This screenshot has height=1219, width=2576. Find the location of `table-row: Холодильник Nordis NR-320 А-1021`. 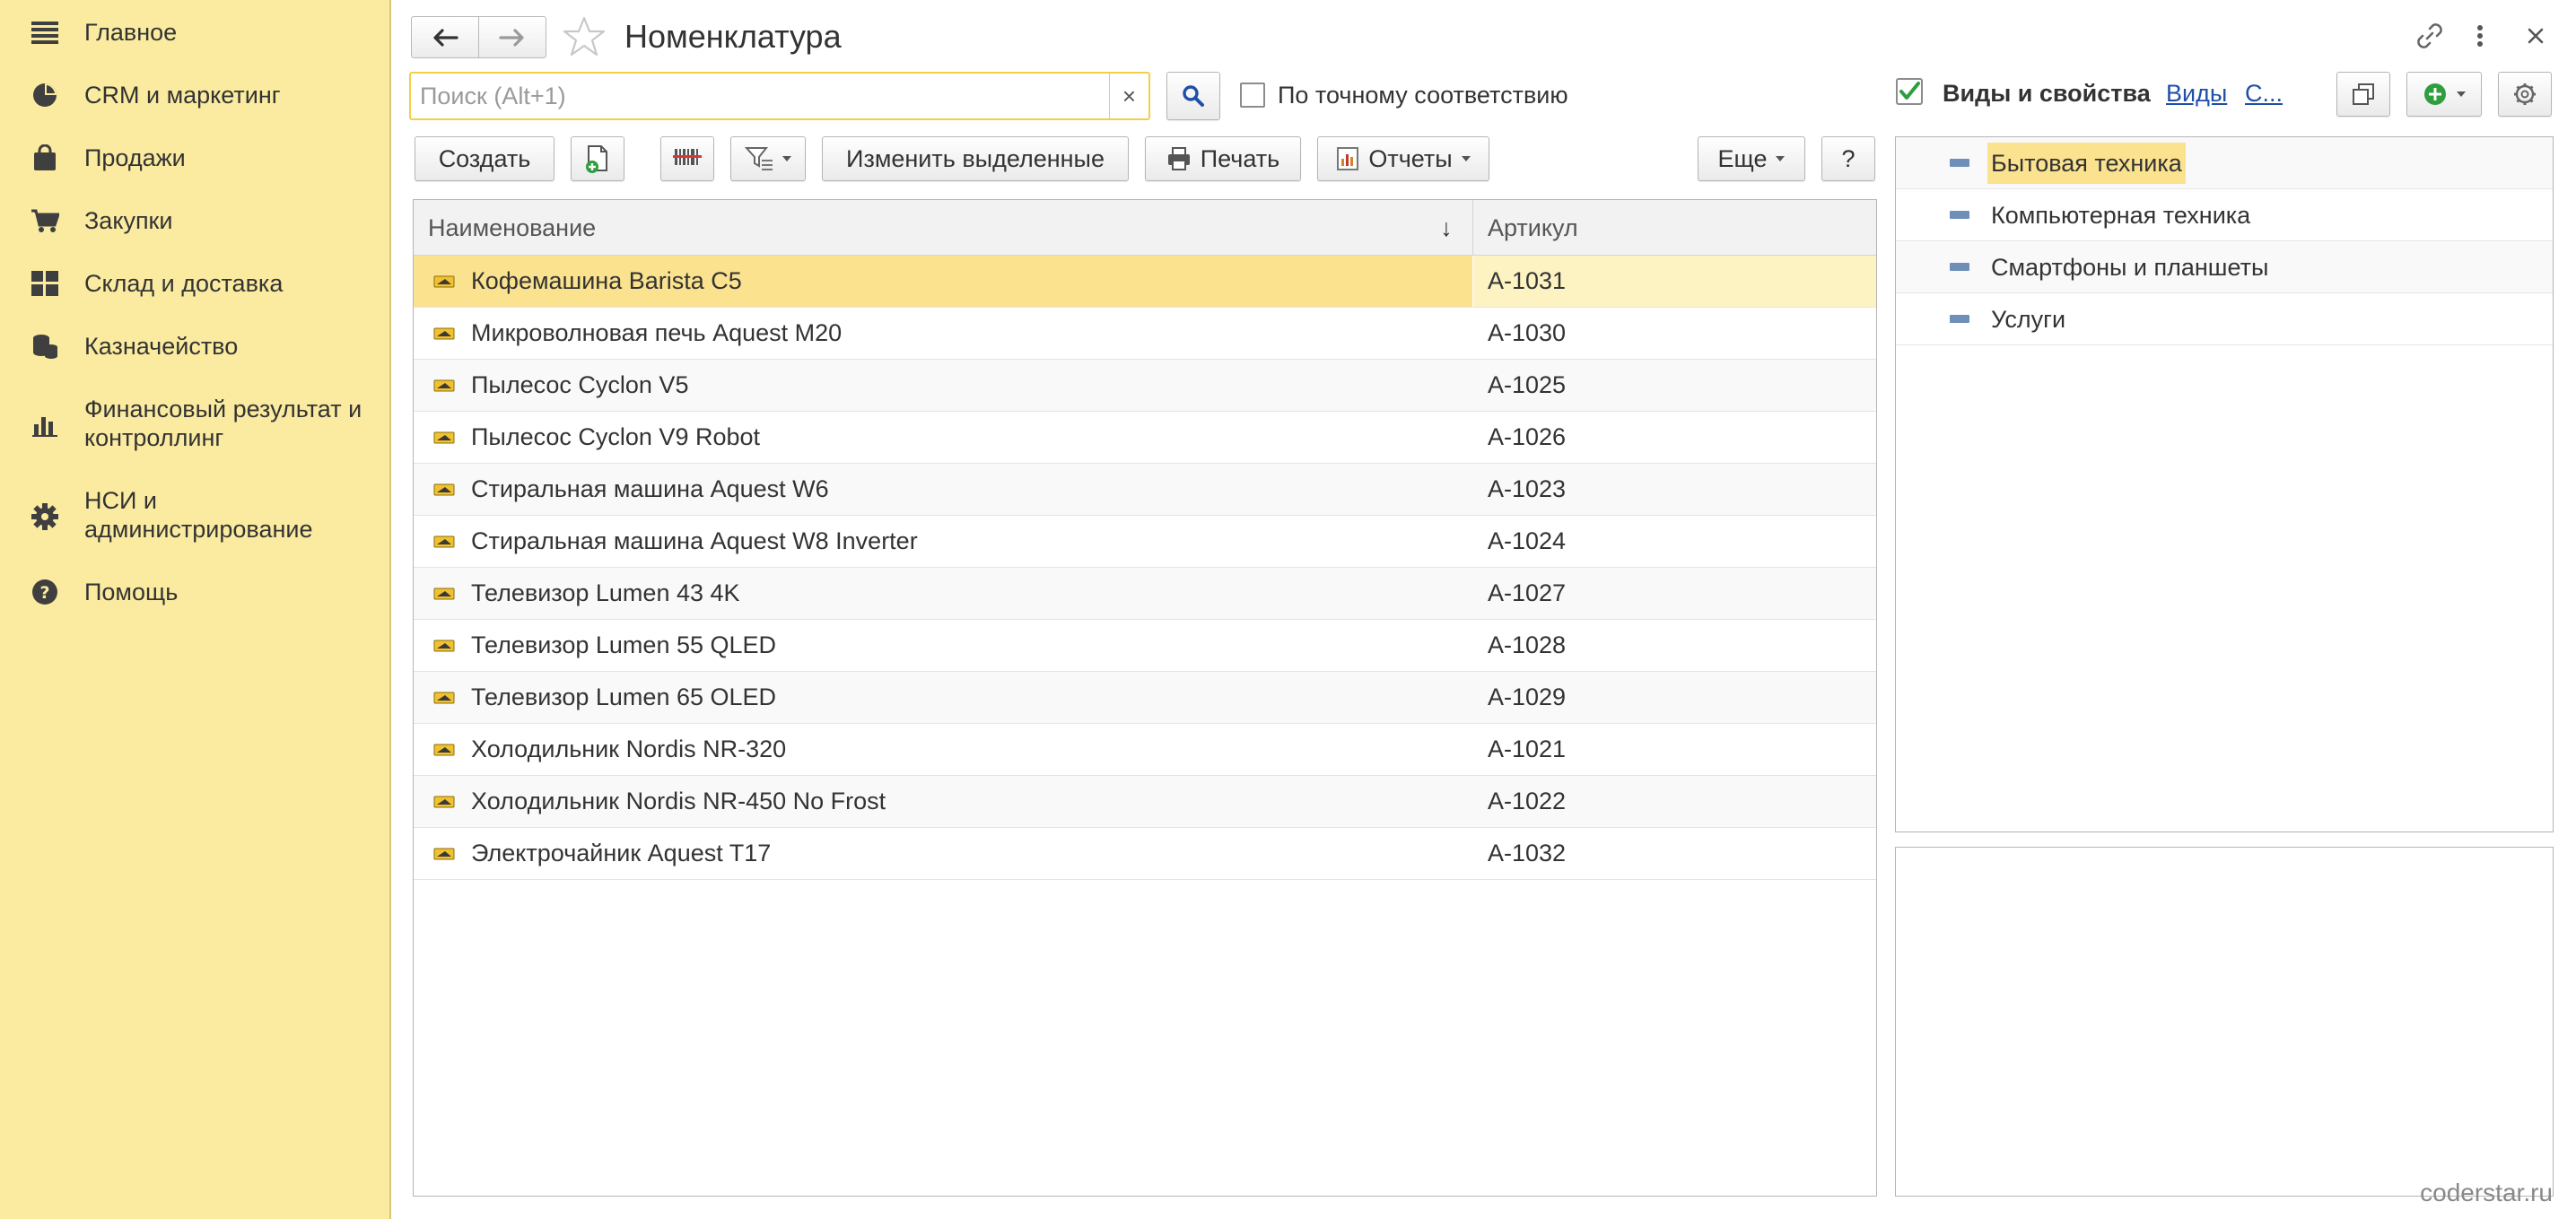

table-row: Холодильник Nordis NR-320 А-1021 is located at coordinates (1145, 750).